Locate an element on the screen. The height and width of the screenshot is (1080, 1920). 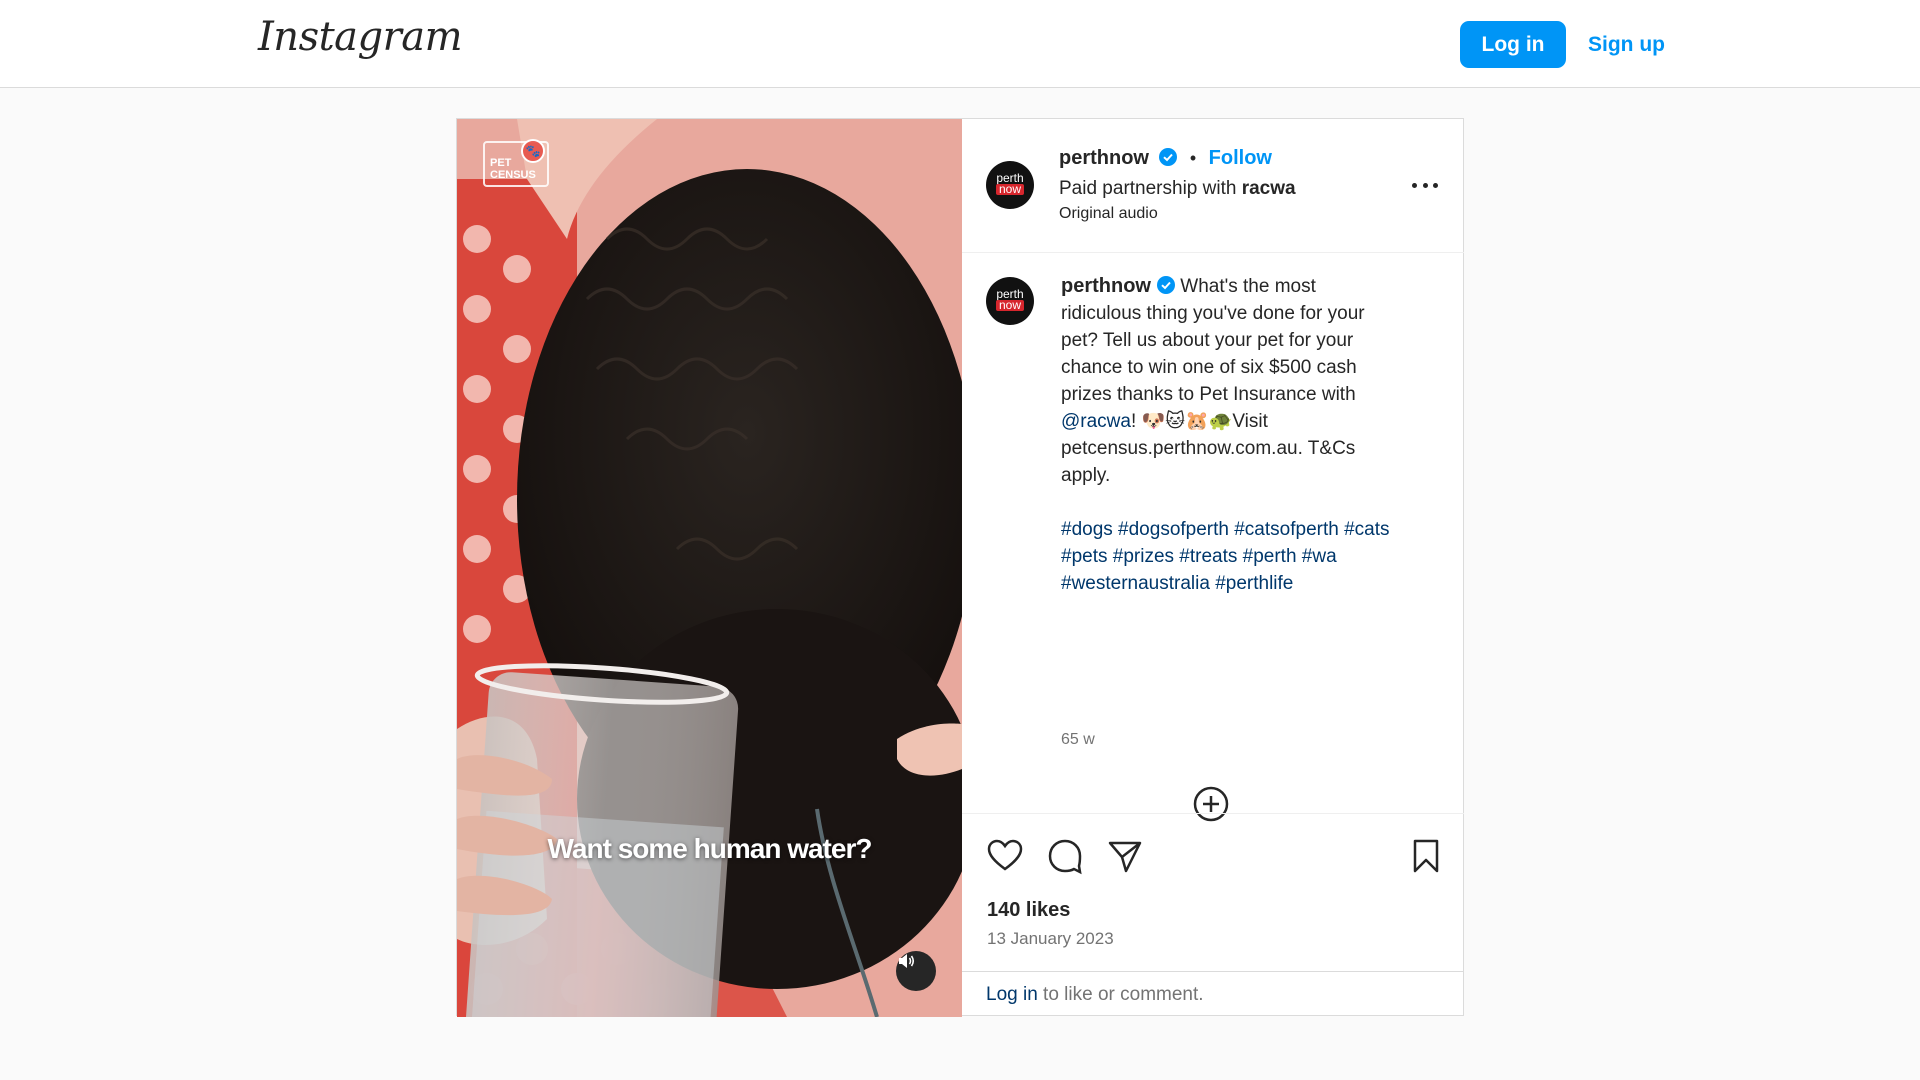
paid-partnership-line: Paid partnership with racwa is located at coordinates (1177, 189).